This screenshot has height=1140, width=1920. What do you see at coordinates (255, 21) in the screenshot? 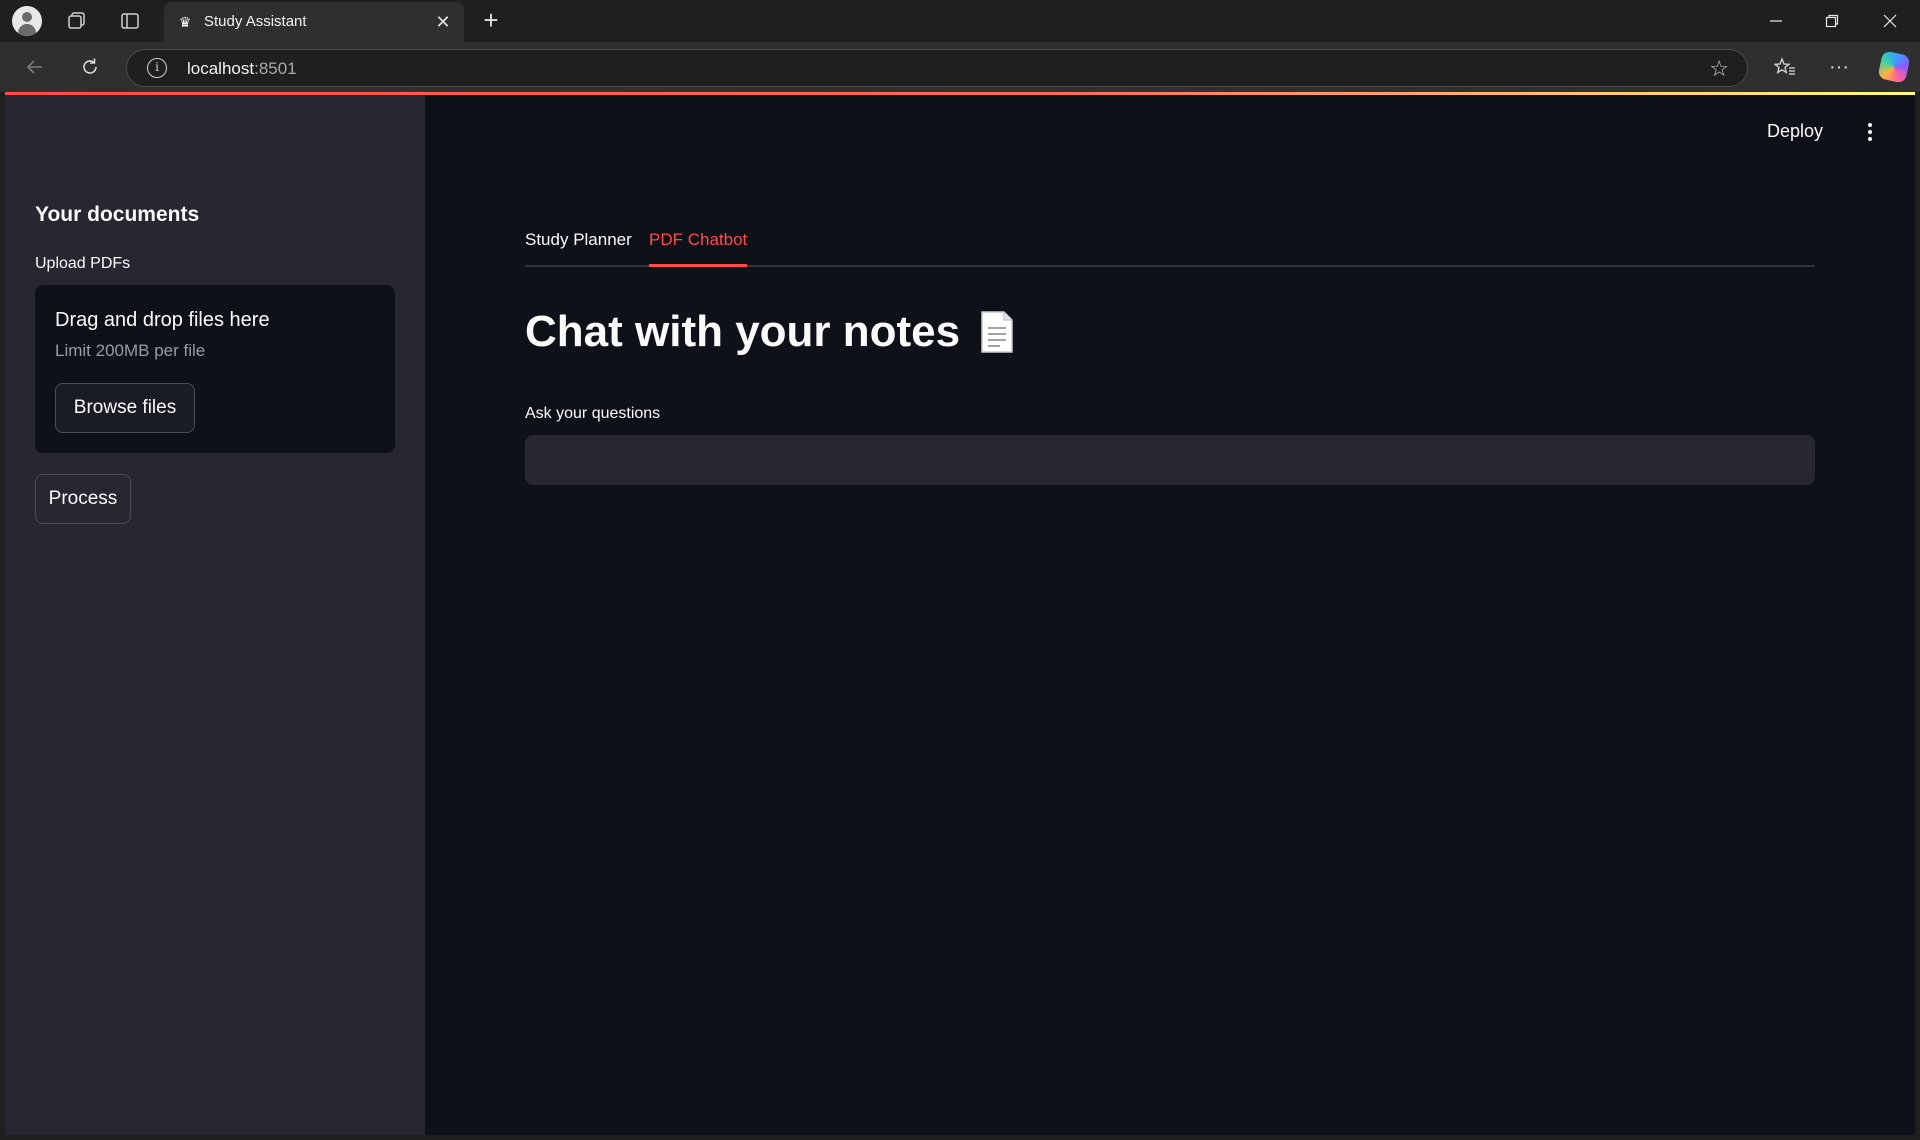
I see `tab-title: Study Assistant` at bounding box center [255, 21].